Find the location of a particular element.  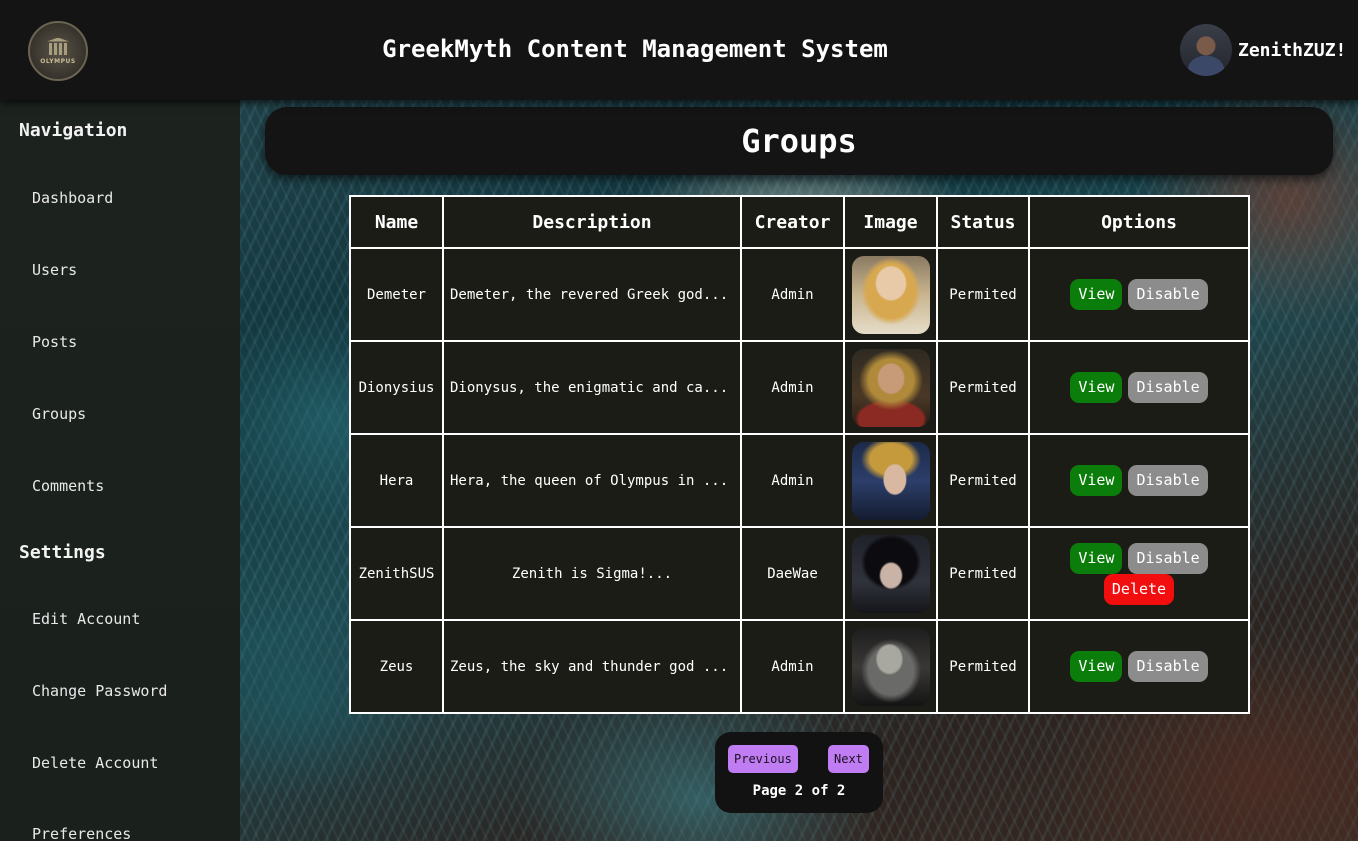

delete-button: Delete is located at coordinates (1139, 589).